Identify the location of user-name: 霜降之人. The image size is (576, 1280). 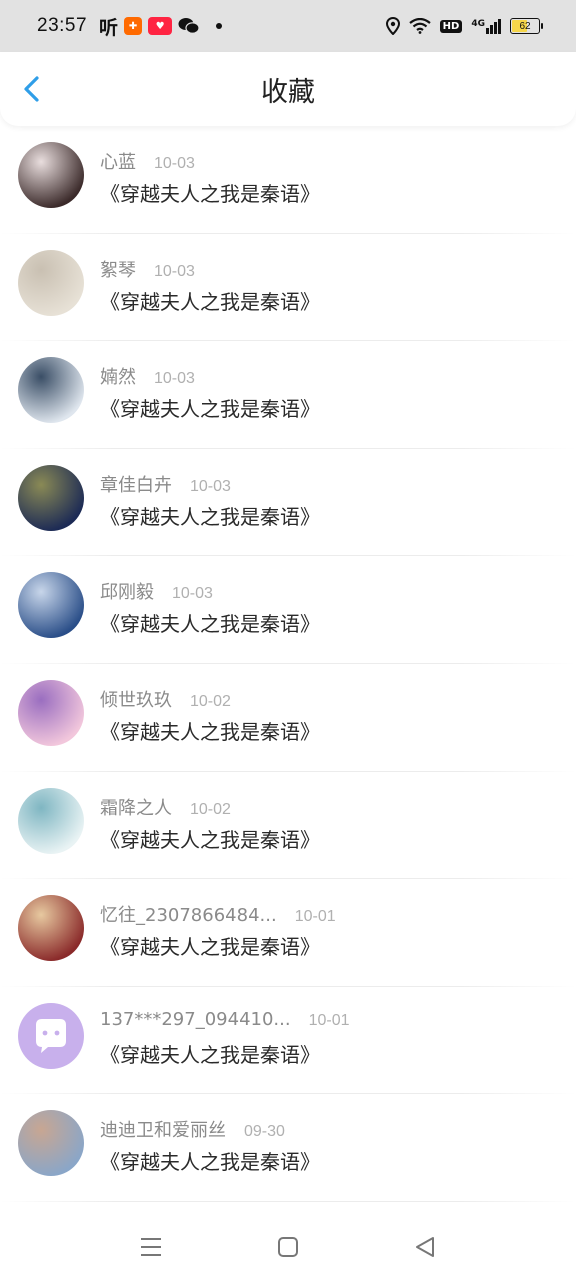
(136, 807).